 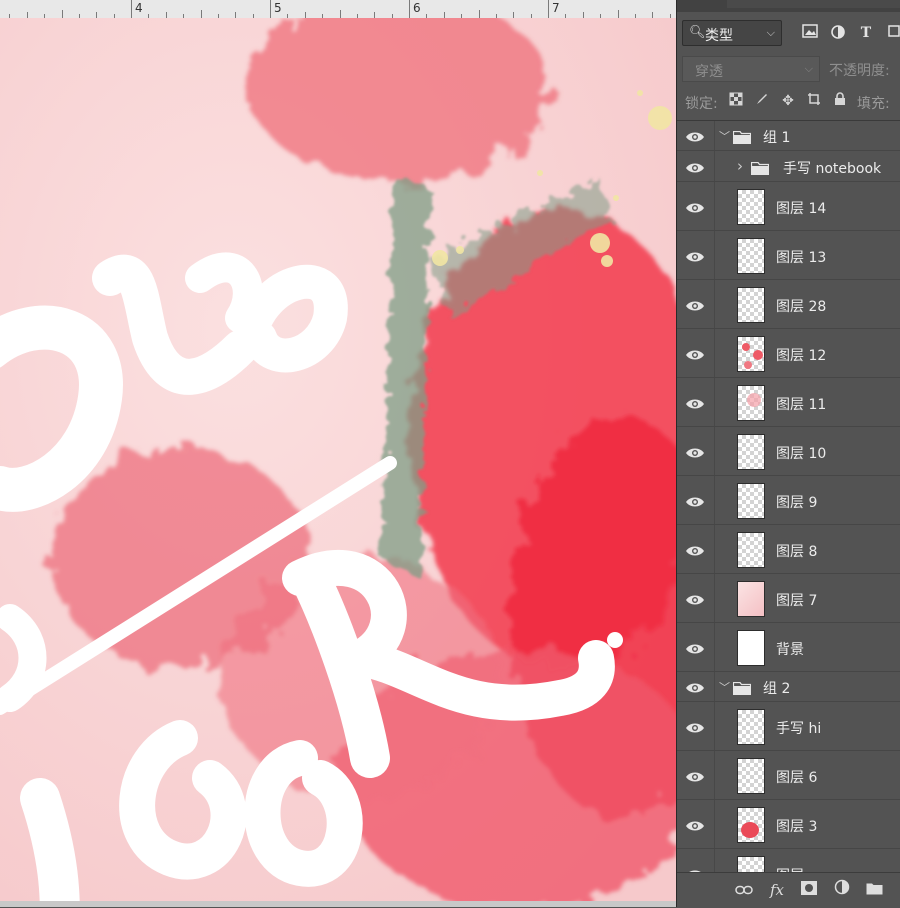 What do you see at coordinates (556, 8) in the screenshot?
I see `ruler-number: 7` at bounding box center [556, 8].